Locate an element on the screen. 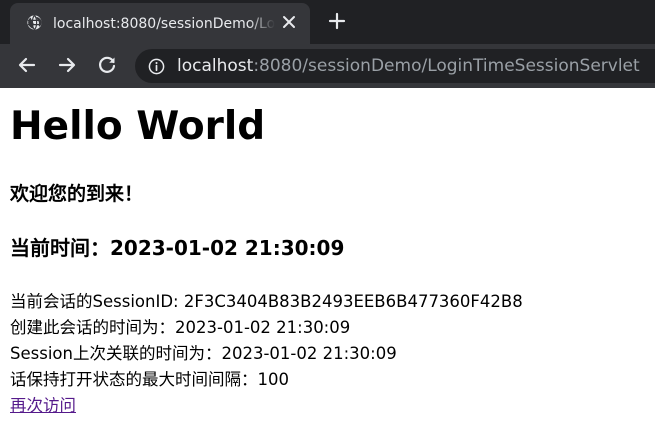 The height and width of the screenshot is (430, 655). url-host: localhost is located at coordinates (215, 66).